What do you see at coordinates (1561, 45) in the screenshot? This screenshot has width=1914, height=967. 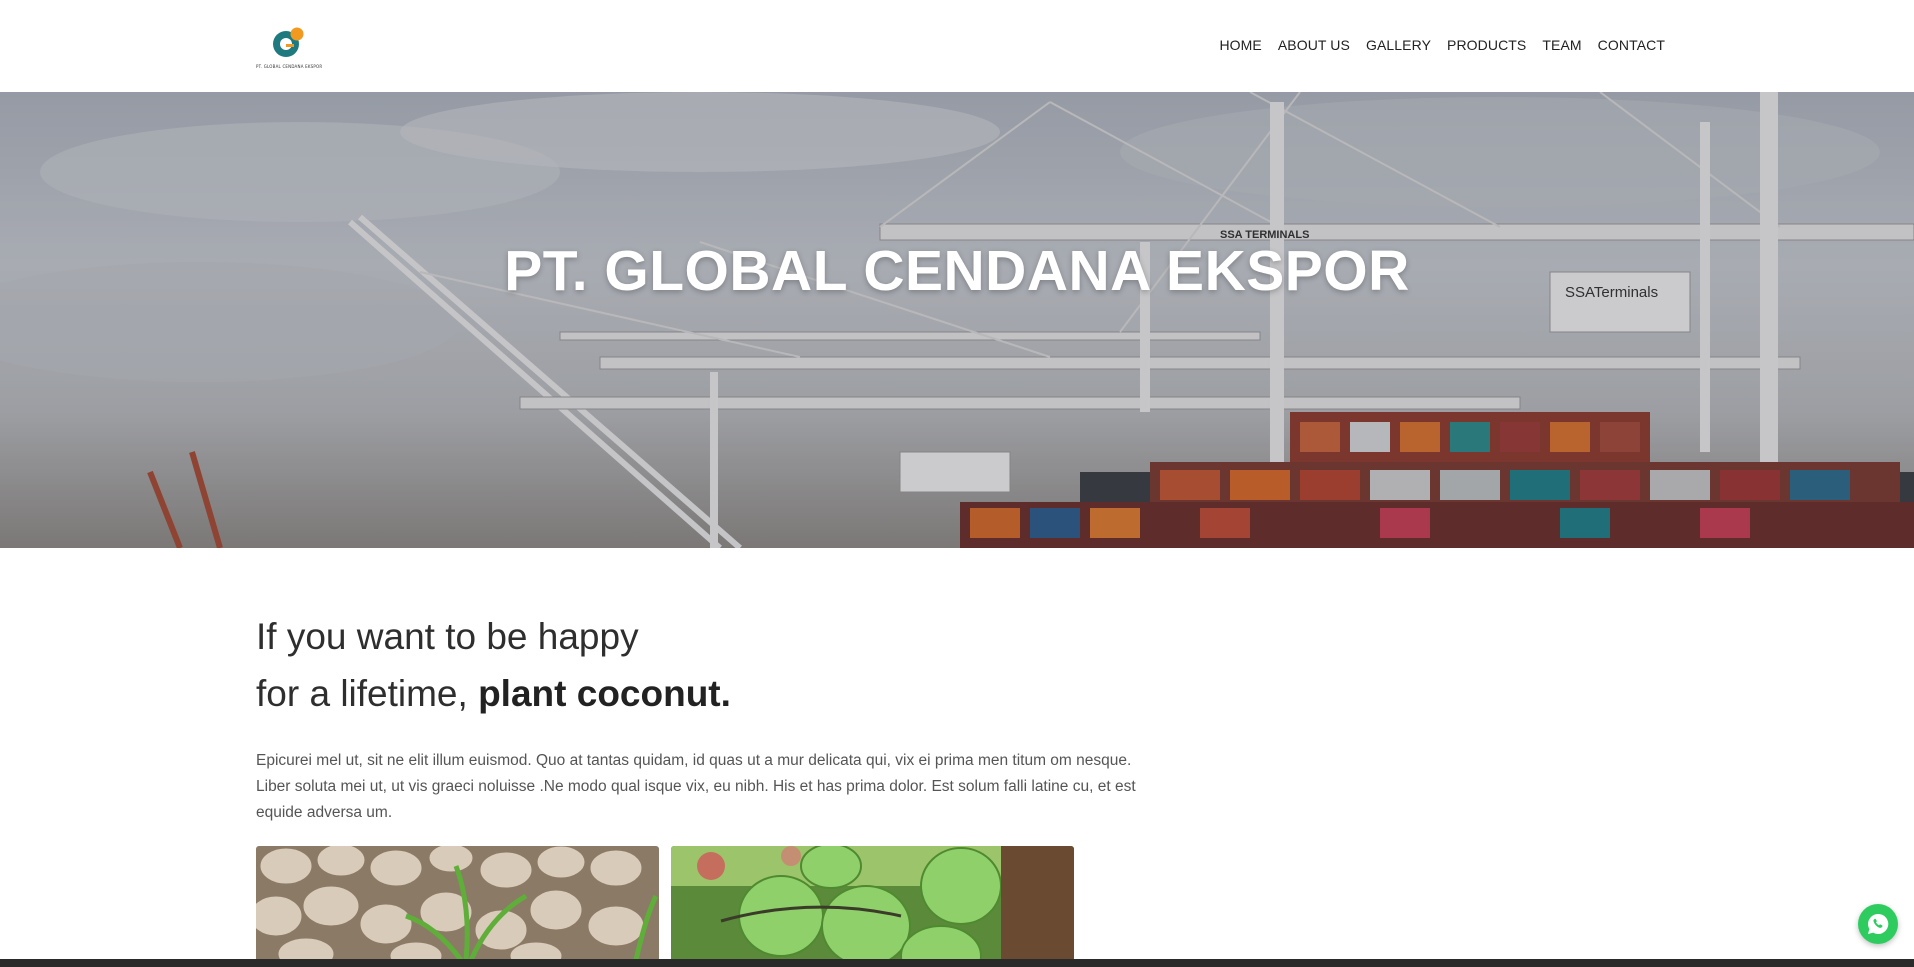 I see `nav-item-team: TEAM` at bounding box center [1561, 45].